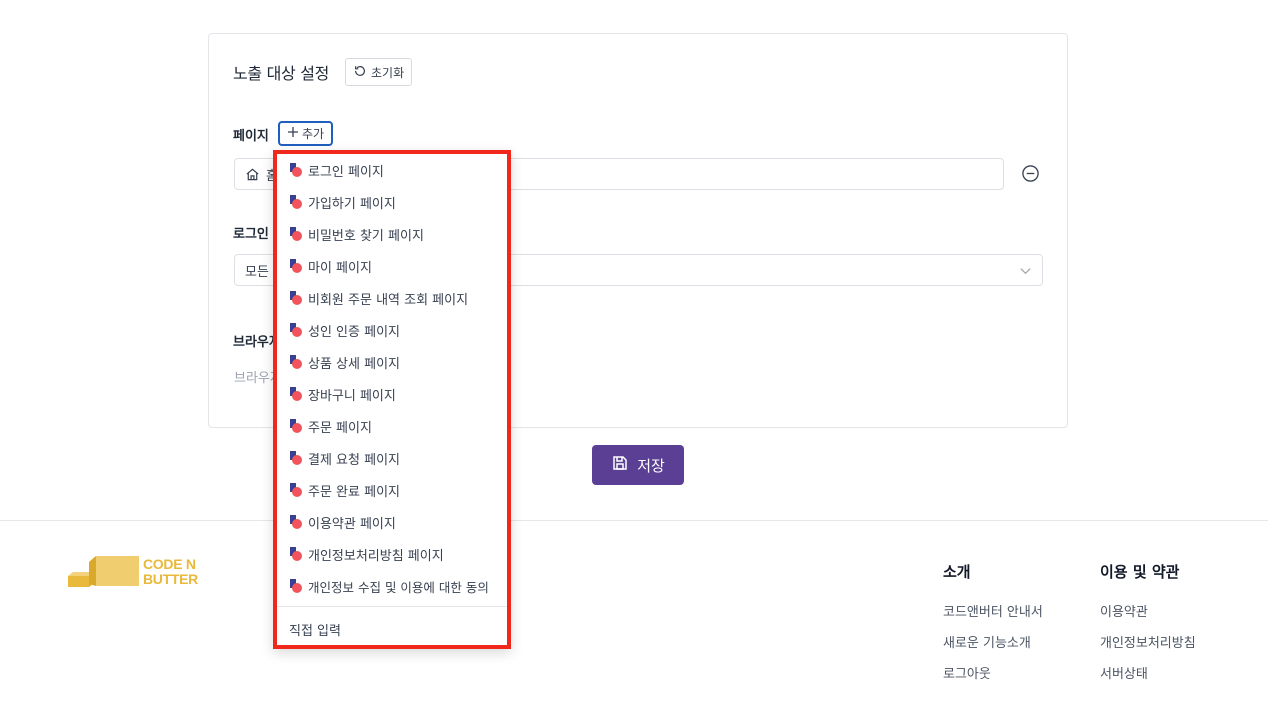 The height and width of the screenshot is (714, 1268). What do you see at coordinates (354, 492) in the screenshot?
I see `dropdown-item-label: 주문 완료 페이지` at bounding box center [354, 492].